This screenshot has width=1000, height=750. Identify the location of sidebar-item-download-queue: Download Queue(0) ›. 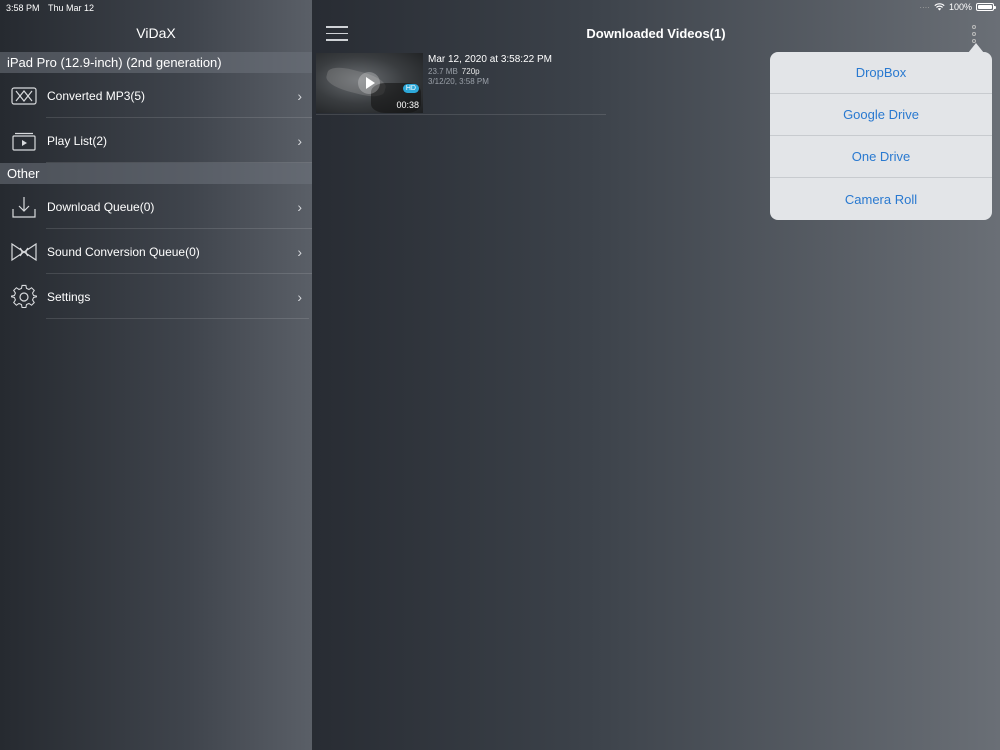
(156, 206).